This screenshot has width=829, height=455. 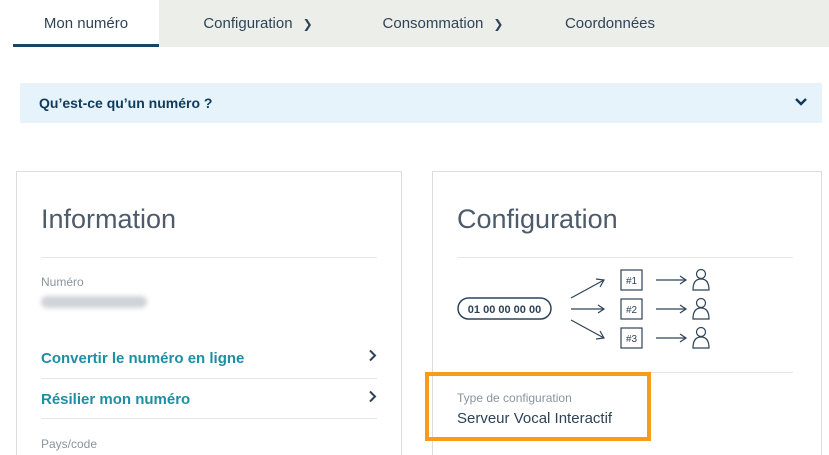 What do you see at coordinates (209, 399) in the screenshot?
I see `cancel-number-link: Résilier mon numéro` at bounding box center [209, 399].